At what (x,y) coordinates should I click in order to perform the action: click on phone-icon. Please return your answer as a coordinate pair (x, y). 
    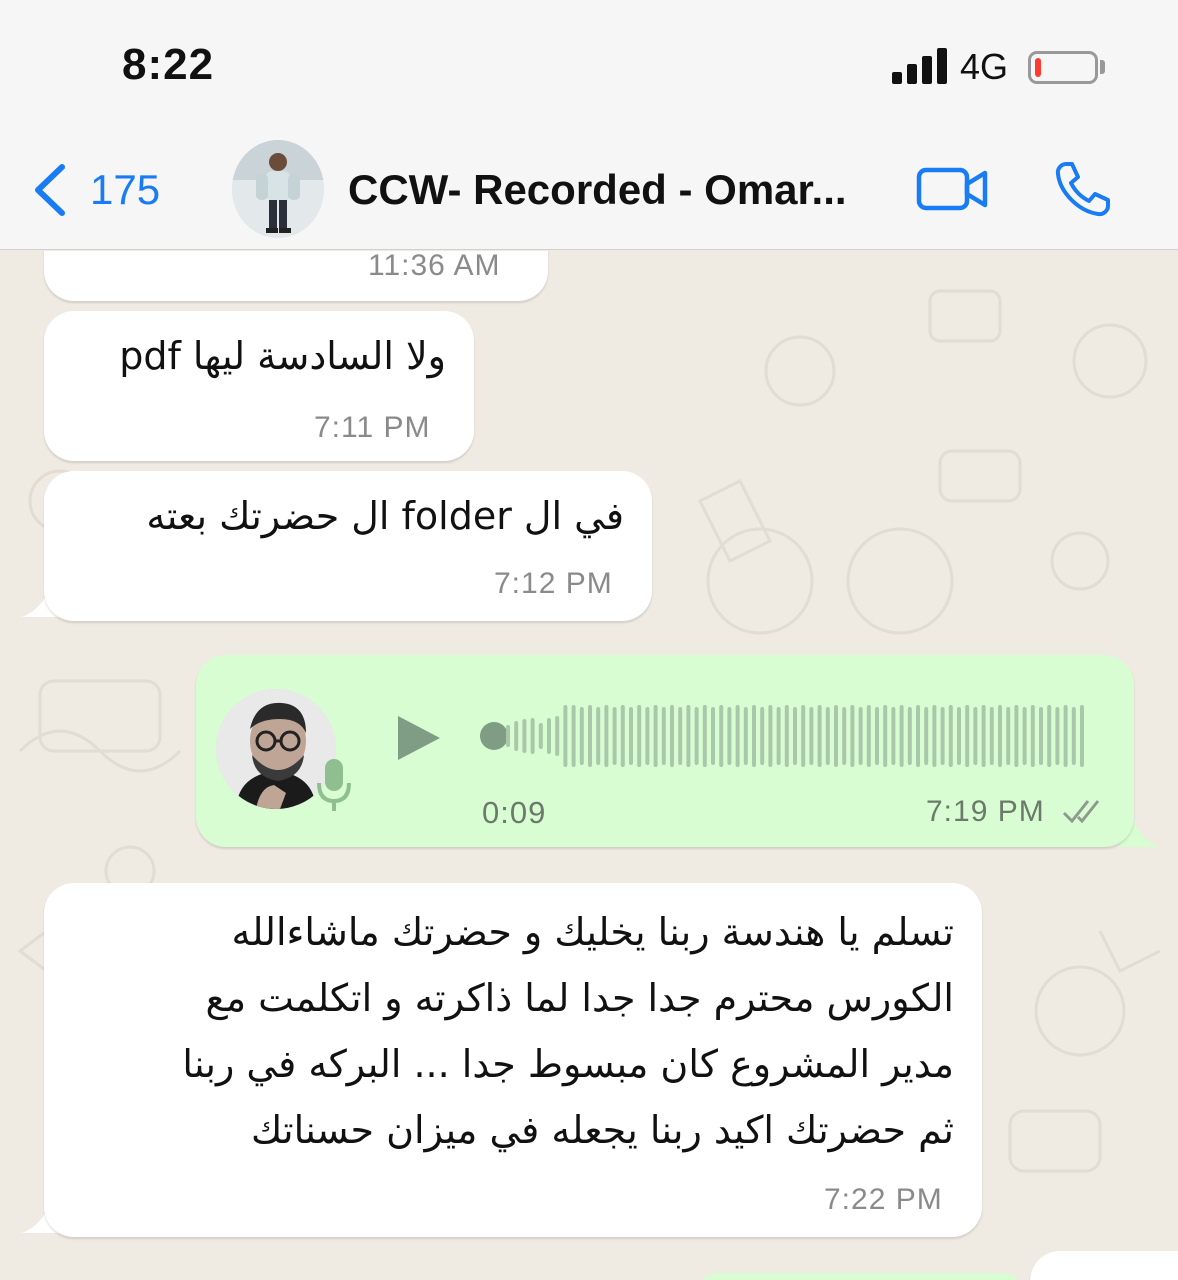
    Looking at the image, I should click on (1083, 189).